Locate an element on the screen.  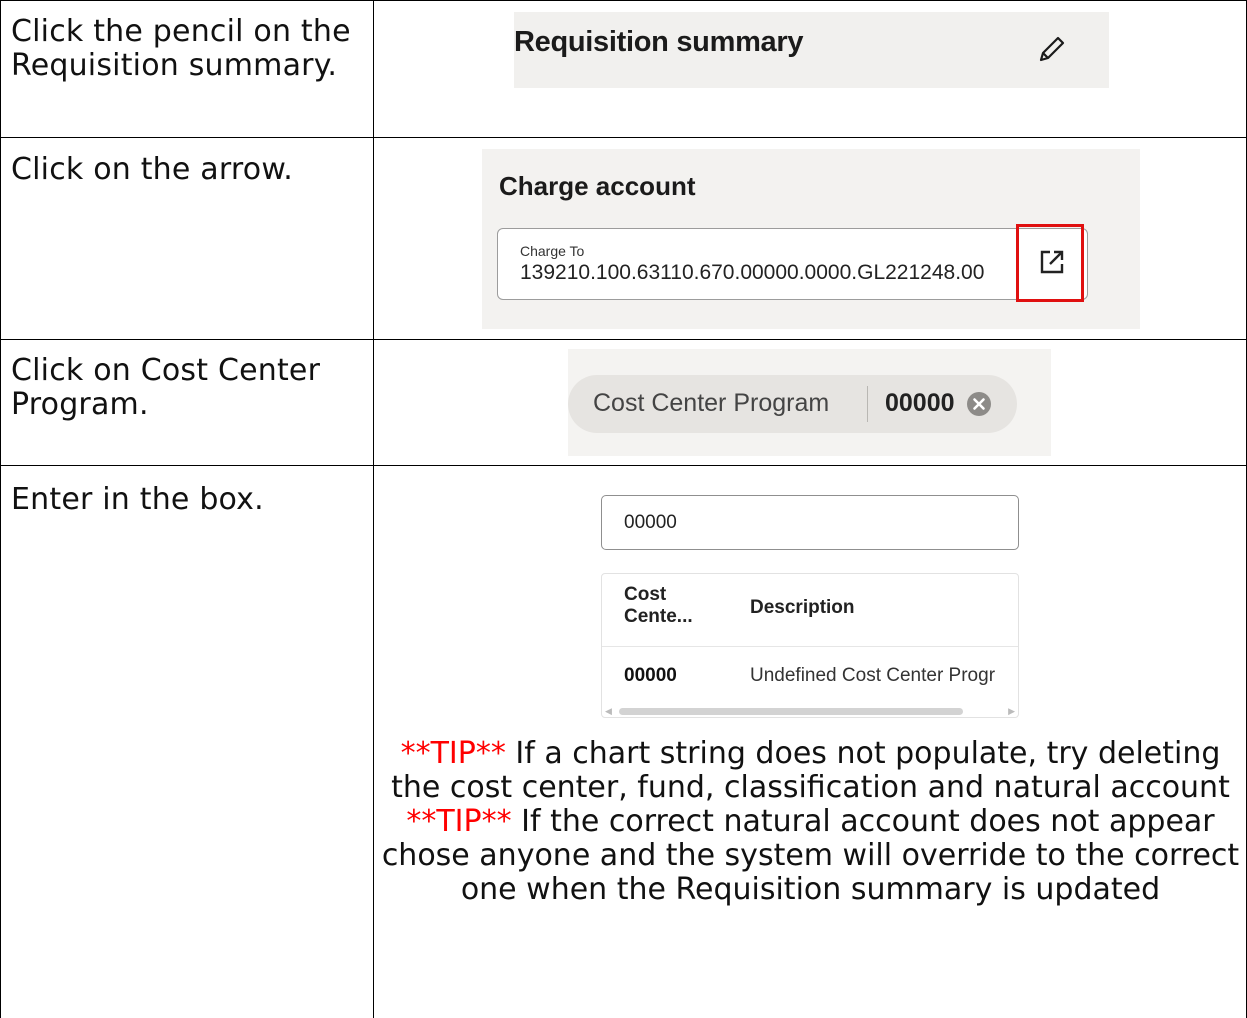
horizontal-scrollbar: ◀ ▶ is located at coordinates (810, 711).